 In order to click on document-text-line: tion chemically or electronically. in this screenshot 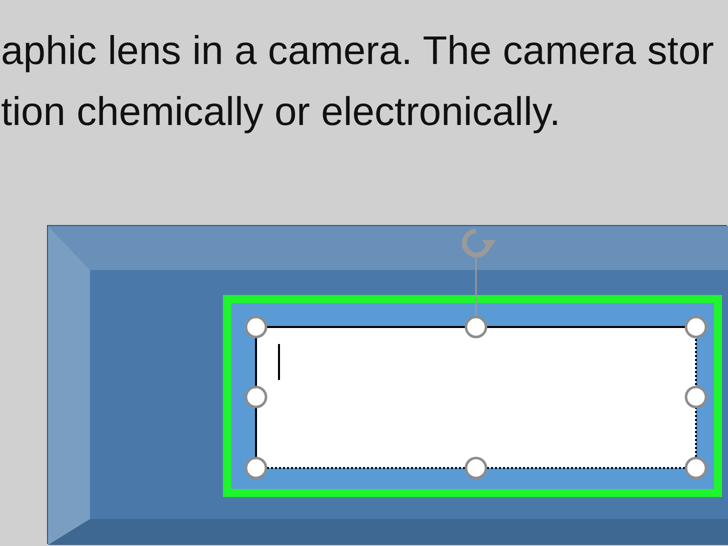, I will do `click(280, 112)`.